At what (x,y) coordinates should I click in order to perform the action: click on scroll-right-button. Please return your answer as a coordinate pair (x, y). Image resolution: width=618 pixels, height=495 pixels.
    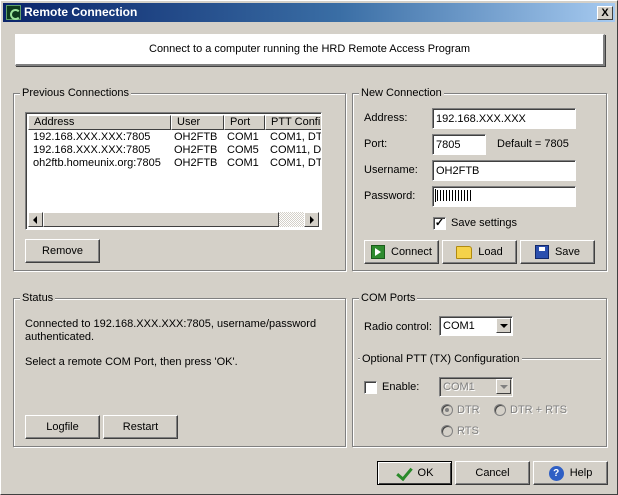
    Looking at the image, I should click on (311, 219).